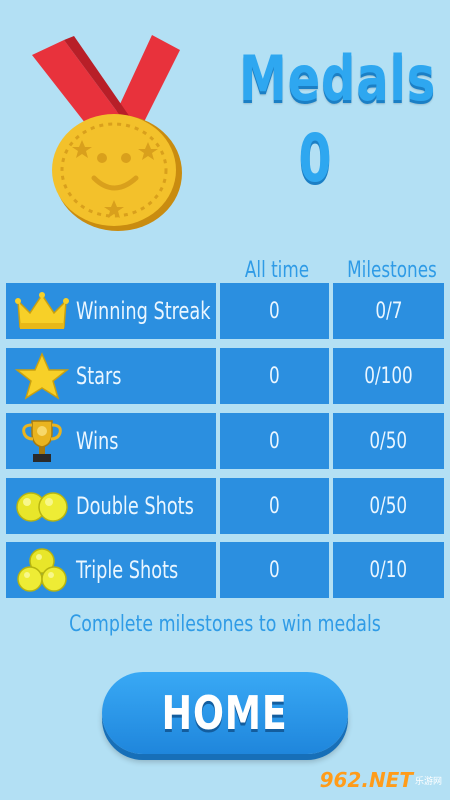  What do you see at coordinates (366, 780) in the screenshot?
I see `watermark-text: 962.NET` at bounding box center [366, 780].